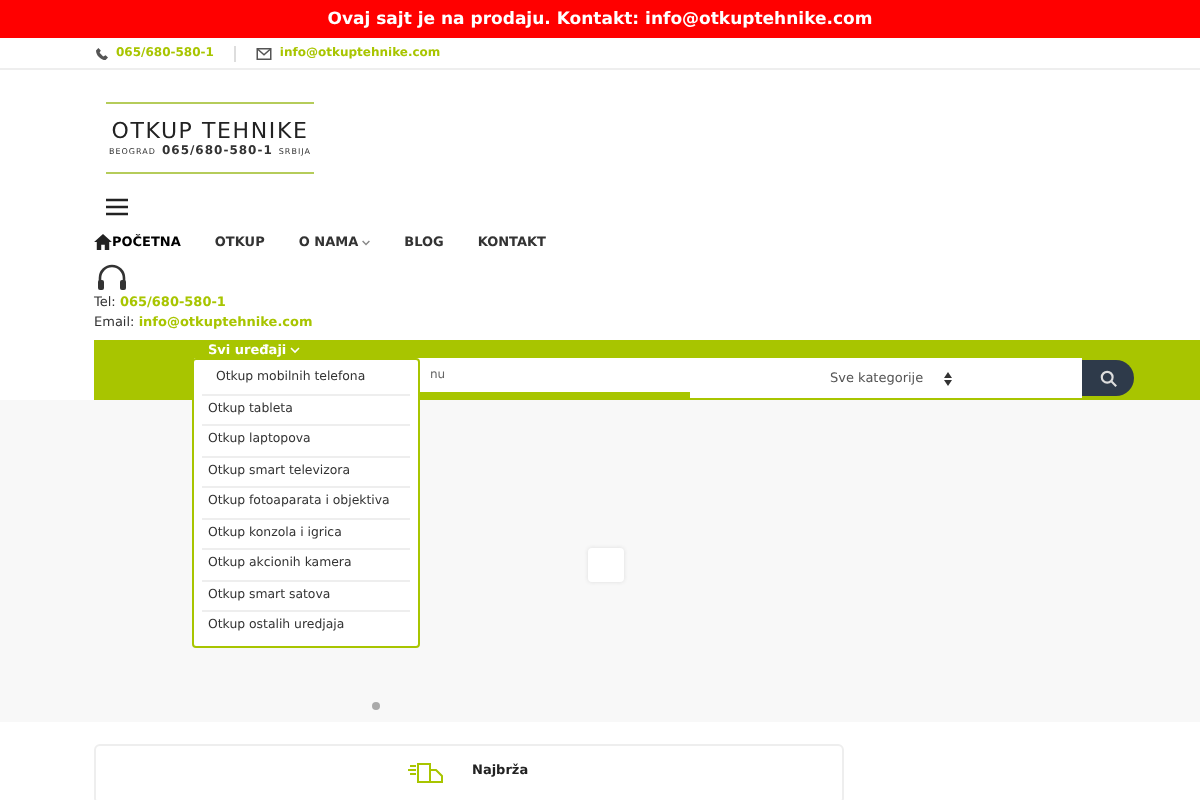  Describe the element at coordinates (947, 378) in the screenshot. I see `sort-arrows-icon` at that location.